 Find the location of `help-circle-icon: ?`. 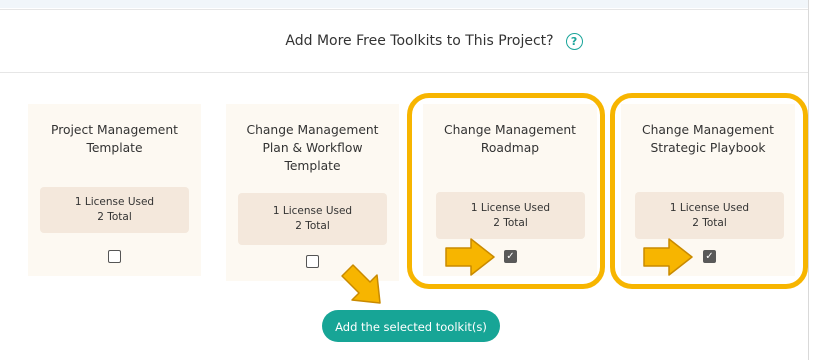

help-circle-icon: ? is located at coordinates (574, 41).